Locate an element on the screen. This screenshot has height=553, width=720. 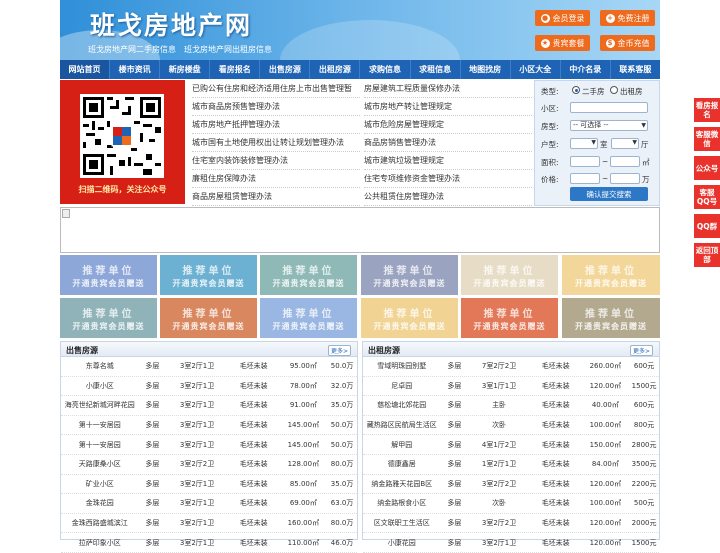
hall-select: ▼ is located at coordinates (625, 143).